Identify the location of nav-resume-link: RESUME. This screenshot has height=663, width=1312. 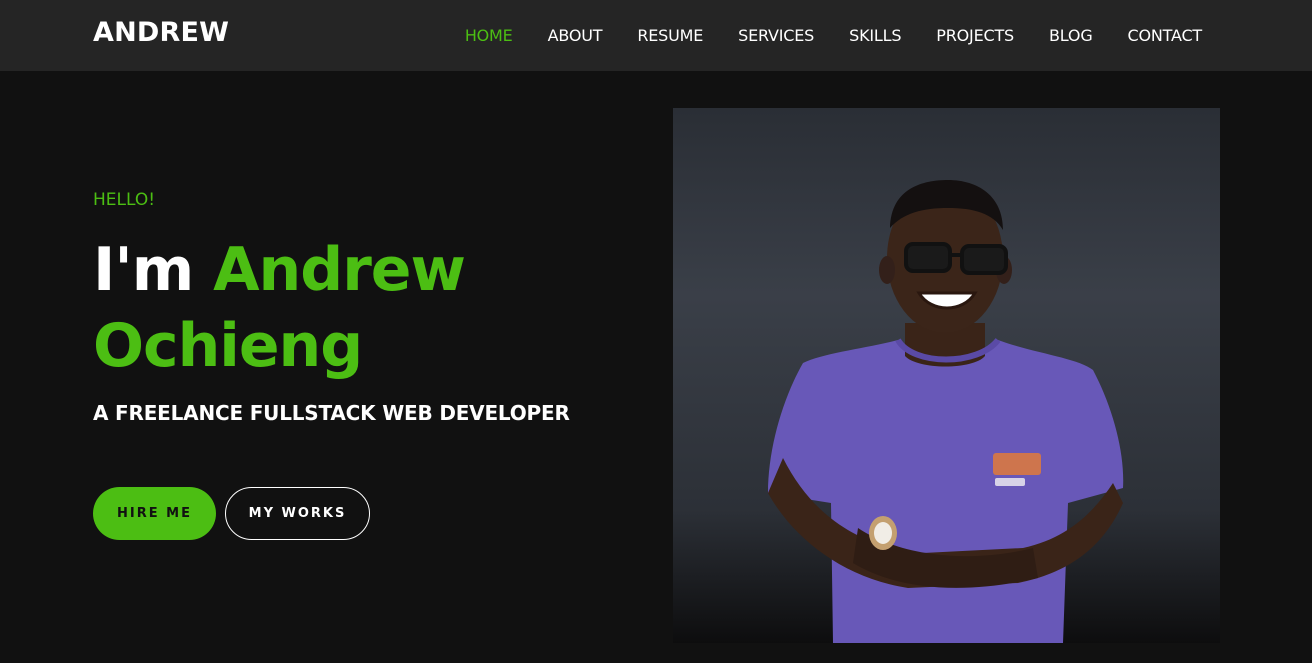
(670, 35).